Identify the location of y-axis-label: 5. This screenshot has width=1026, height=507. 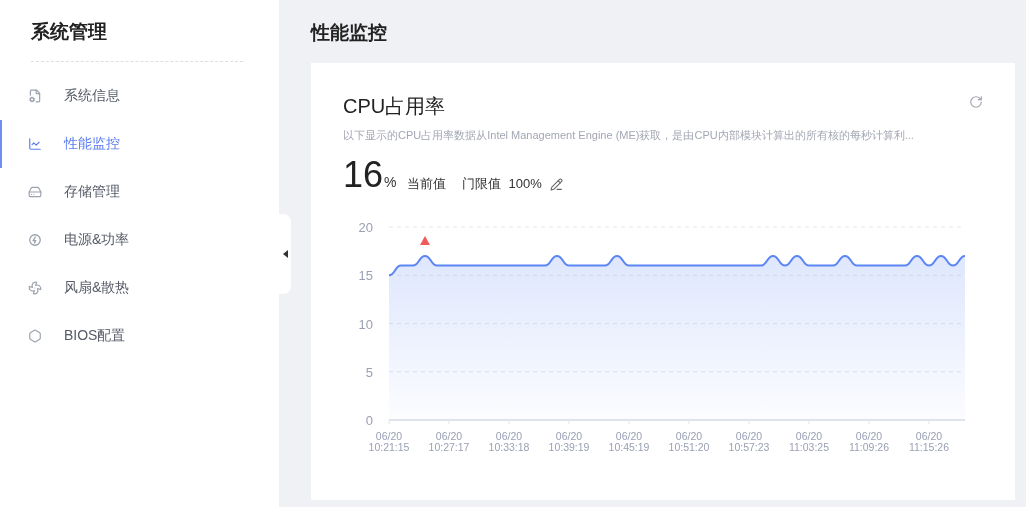
(369, 372).